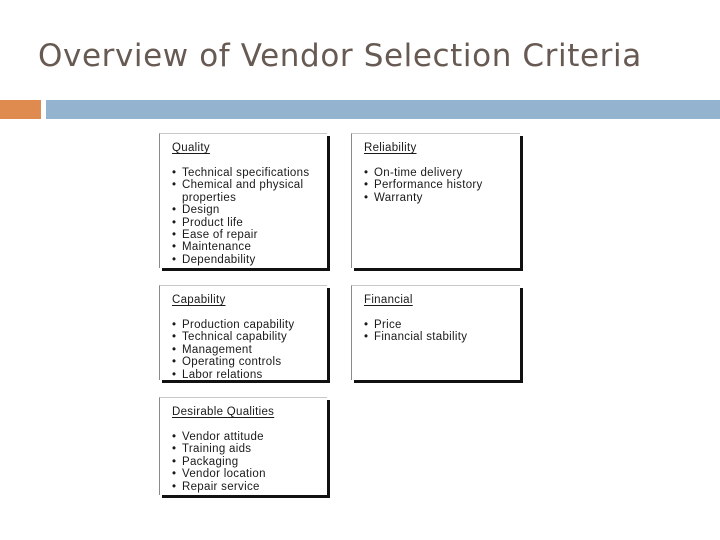 The width and height of the screenshot is (720, 540). What do you see at coordinates (191, 148) in the screenshot?
I see `box-heading: Quality` at bounding box center [191, 148].